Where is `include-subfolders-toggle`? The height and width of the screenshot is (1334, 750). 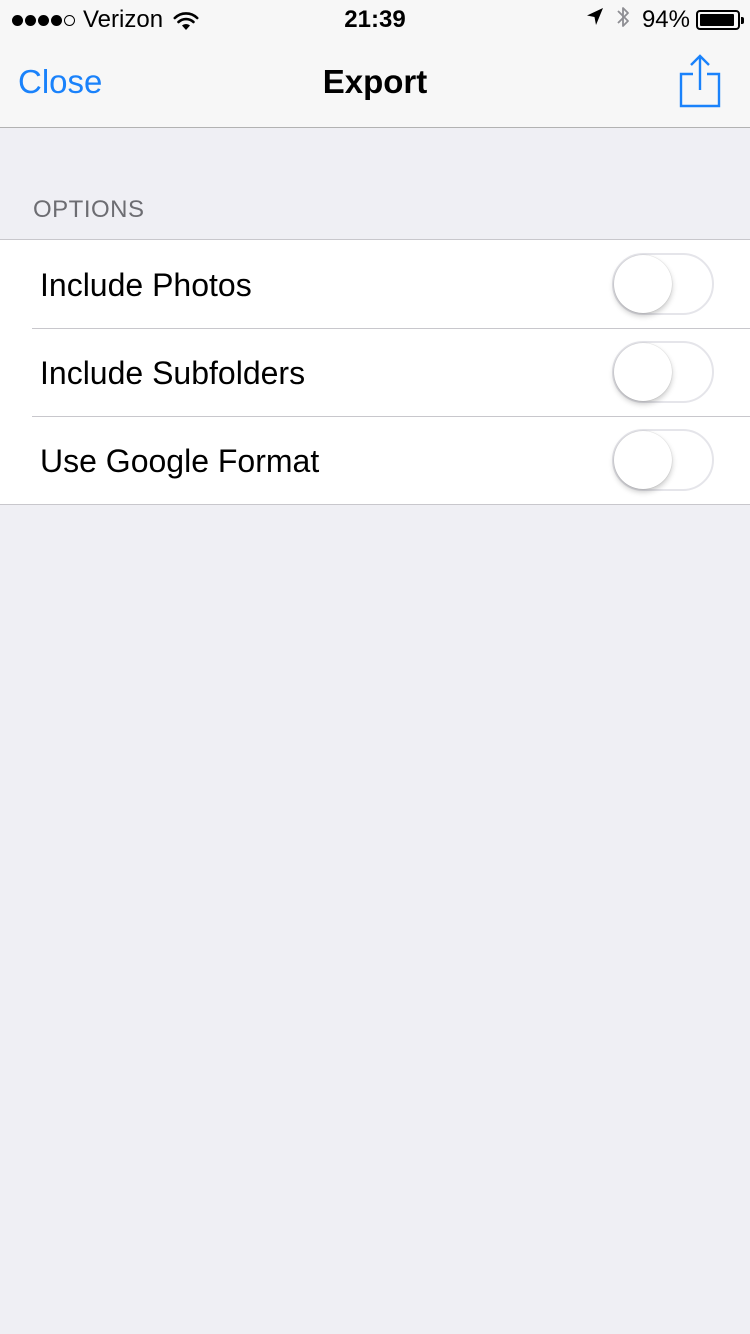
include-subfolders-toggle is located at coordinates (663, 372).